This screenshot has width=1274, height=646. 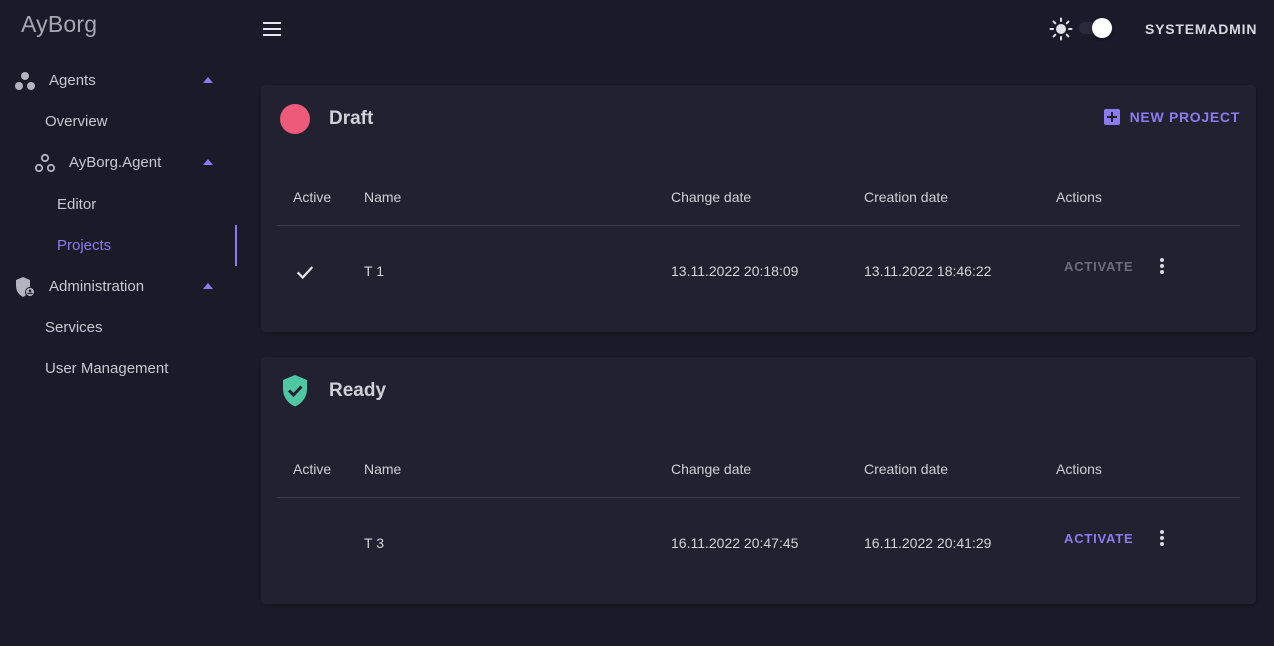 What do you see at coordinates (72, 80) in the screenshot?
I see `sidebar-item-label: Agents` at bounding box center [72, 80].